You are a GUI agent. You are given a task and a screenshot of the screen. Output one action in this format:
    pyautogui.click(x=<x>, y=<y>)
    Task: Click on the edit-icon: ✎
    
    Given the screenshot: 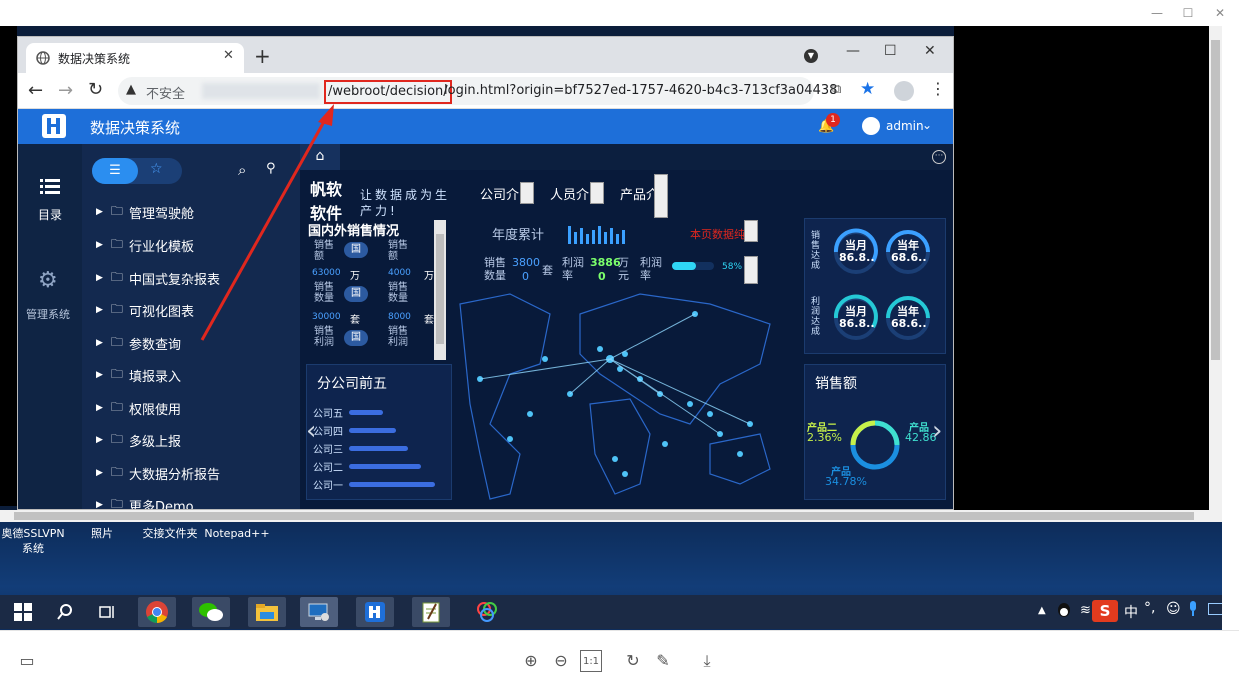 What is the action you would take?
    pyautogui.click(x=663, y=661)
    